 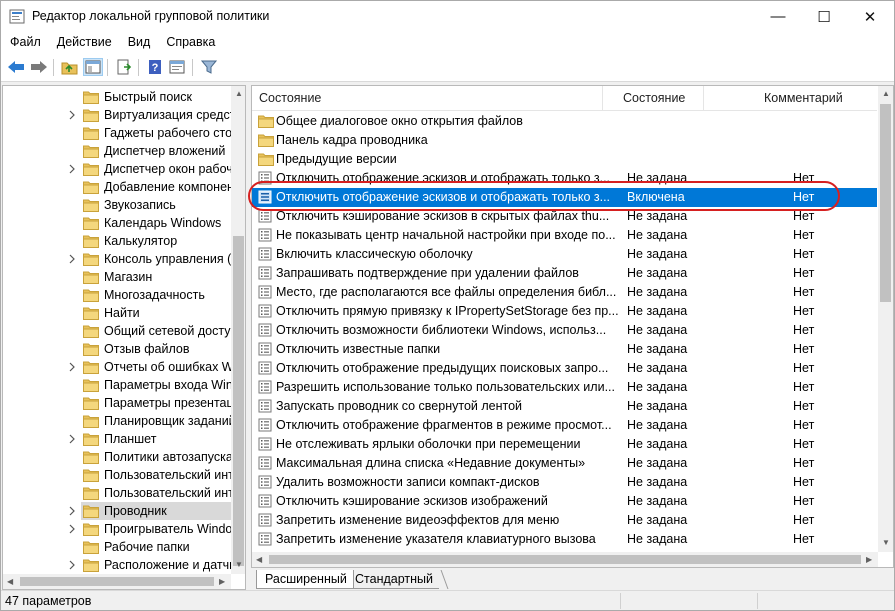 What do you see at coordinates (885, 203) in the screenshot?
I see `list-vertical-scroll-thumb` at bounding box center [885, 203].